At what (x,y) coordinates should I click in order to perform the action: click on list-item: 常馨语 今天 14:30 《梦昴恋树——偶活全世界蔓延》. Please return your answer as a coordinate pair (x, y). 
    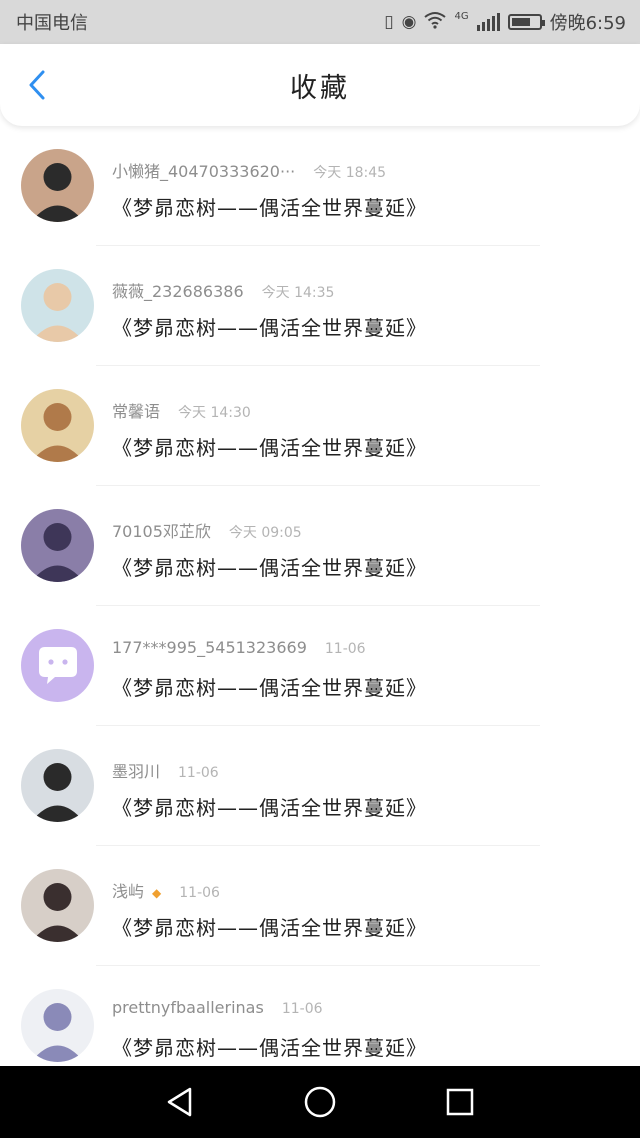
    Looking at the image, I should click on (320, 426).